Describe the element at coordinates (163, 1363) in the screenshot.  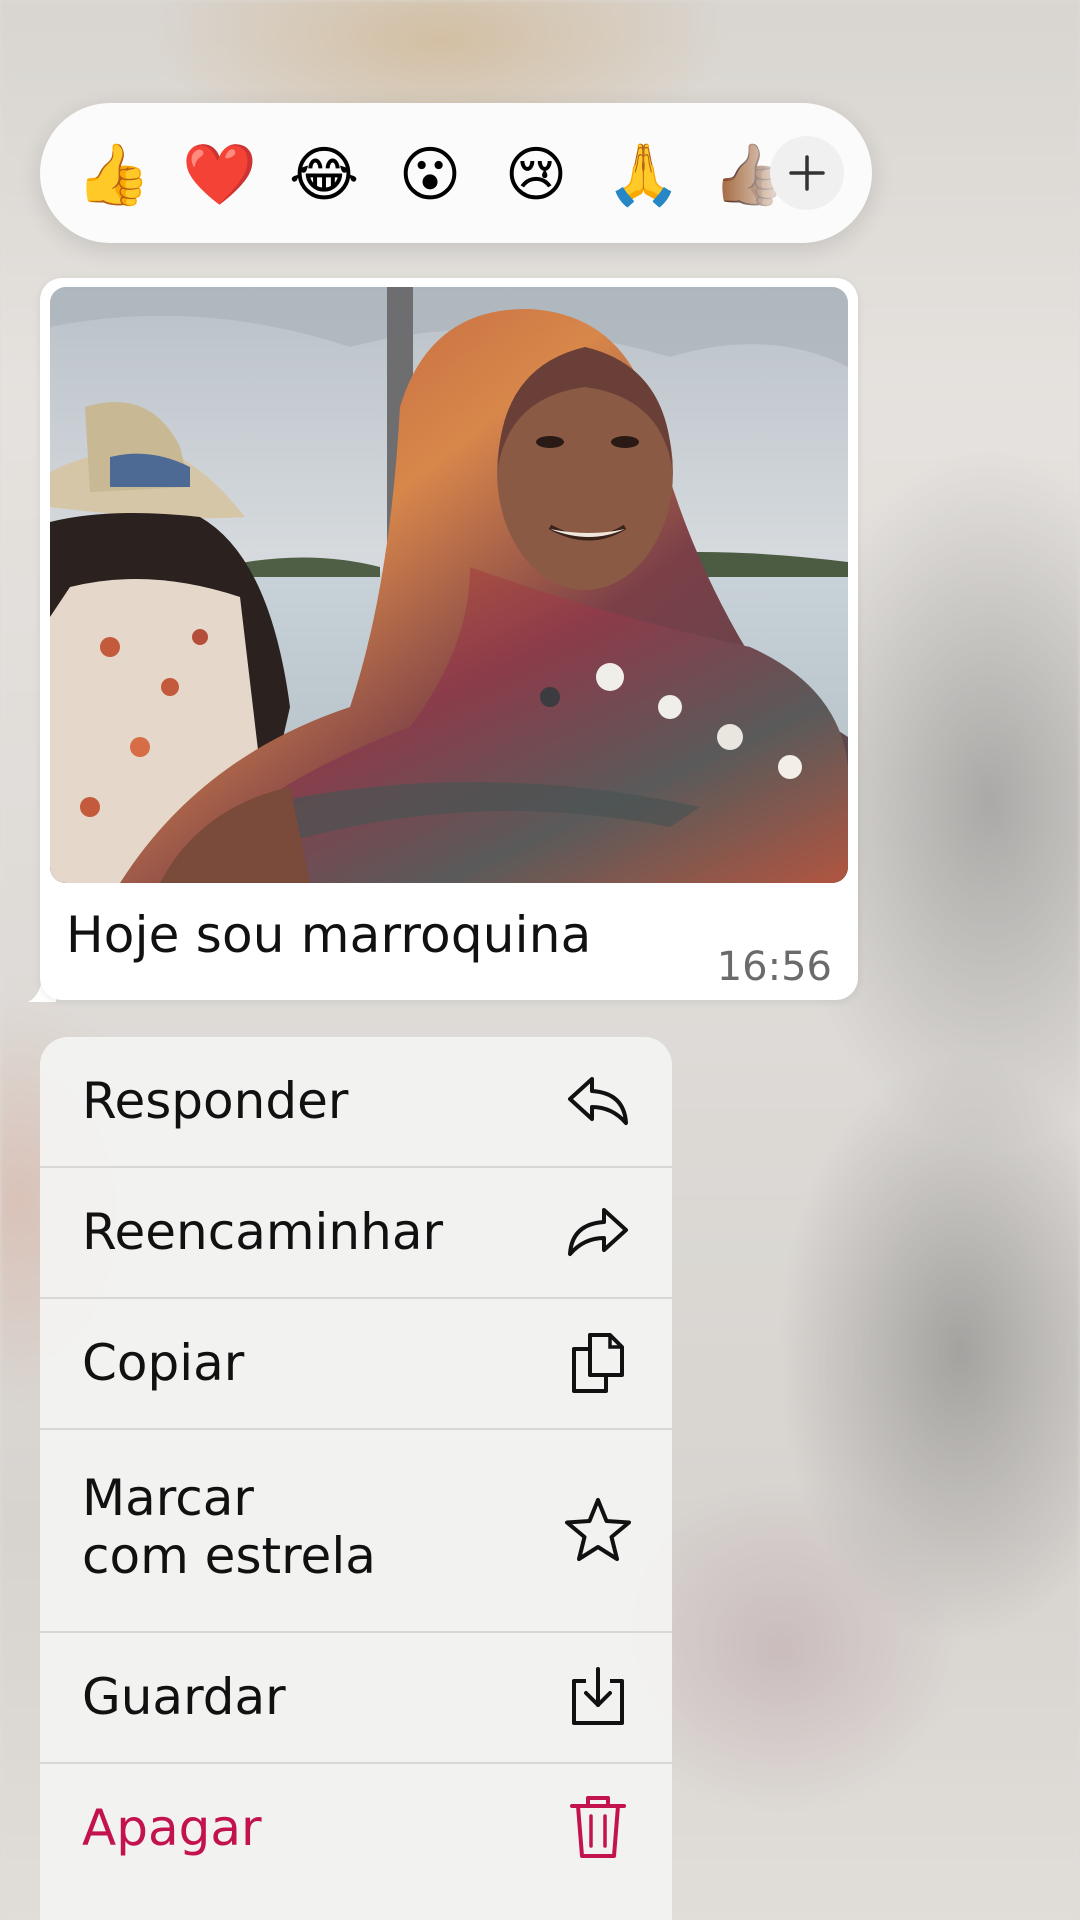
I see `menu-item-label: Copiar` at that location.